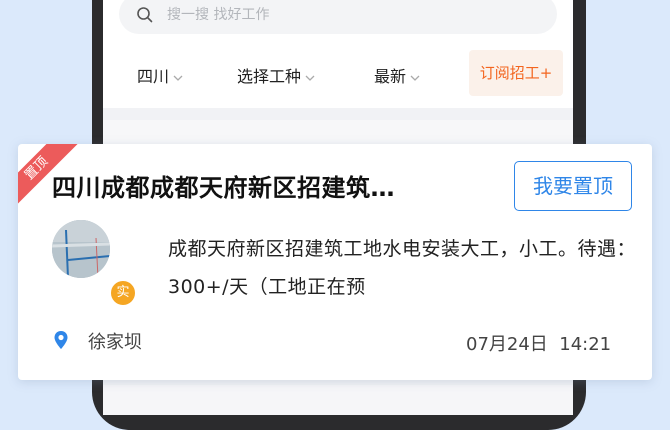 The height and width of the screenshot is (430, 670). I want to click on filter-trade-label: 选择工种, so click(269, 76).